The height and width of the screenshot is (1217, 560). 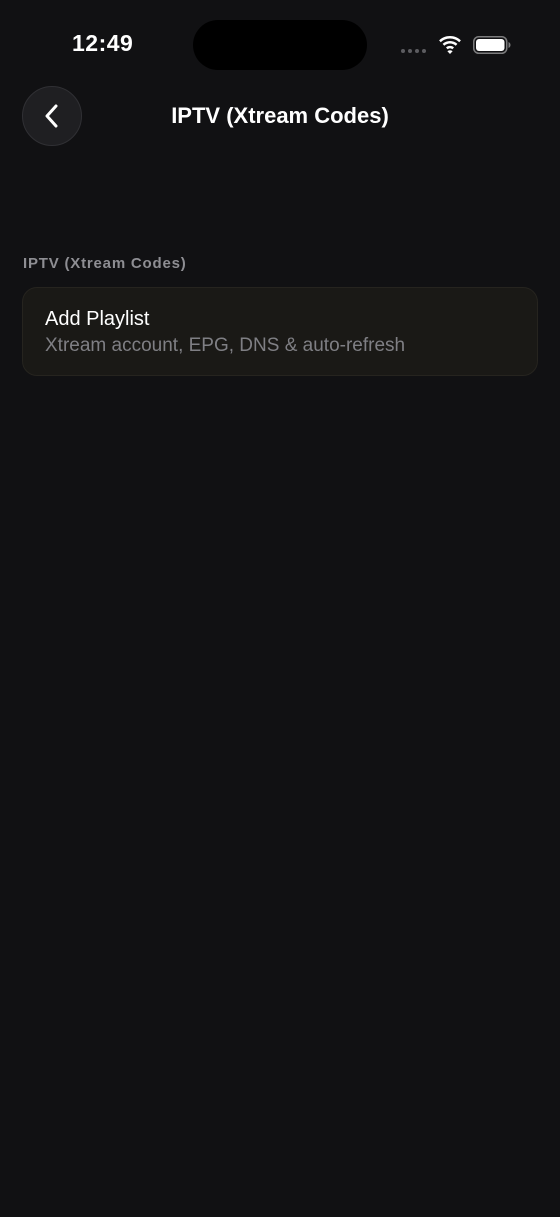 I want to click on add-playlist-subtitle: Xtream account, EPG, DNS & auto-refresh, so click(x=225, y=345).